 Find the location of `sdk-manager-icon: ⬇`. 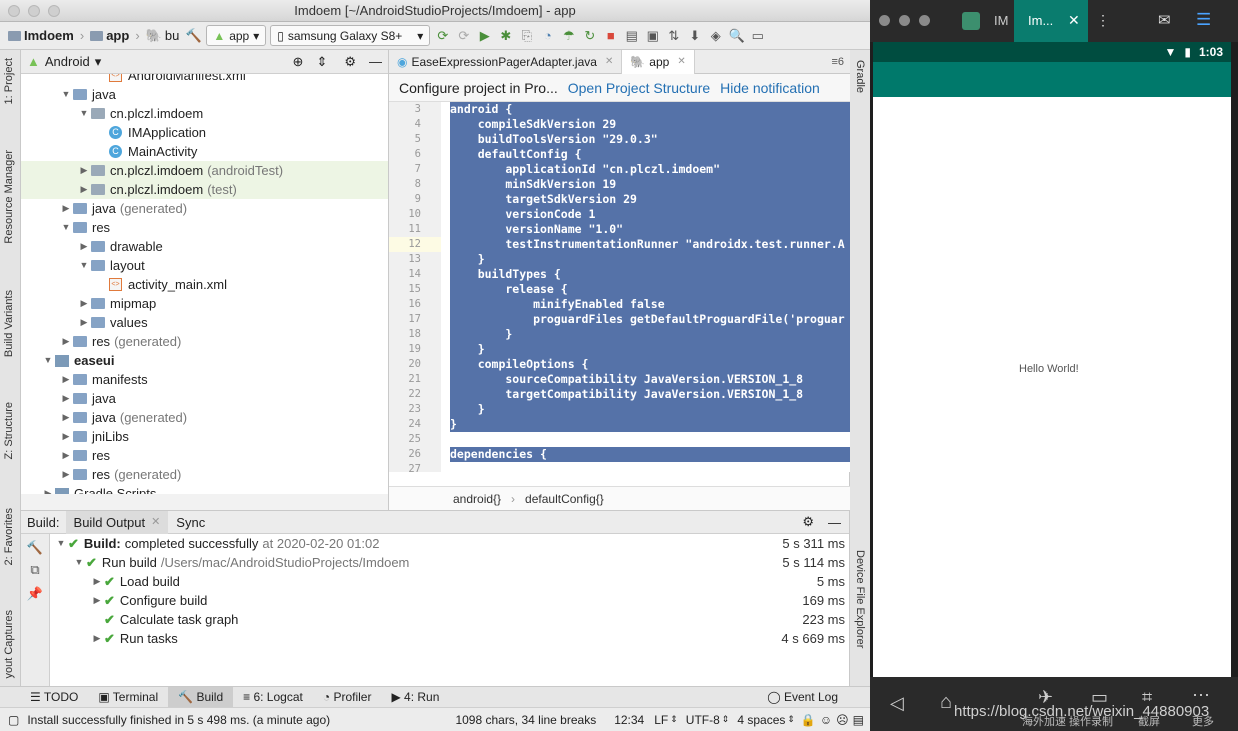

sdk-manager-icon: ⬇ is located at coordinates (694, 36).